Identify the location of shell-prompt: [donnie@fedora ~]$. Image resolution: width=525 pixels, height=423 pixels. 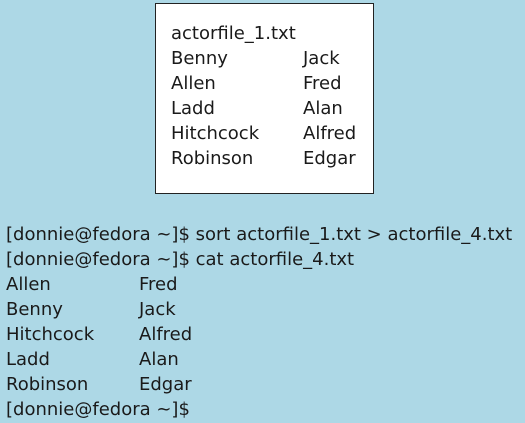
(259, 409).